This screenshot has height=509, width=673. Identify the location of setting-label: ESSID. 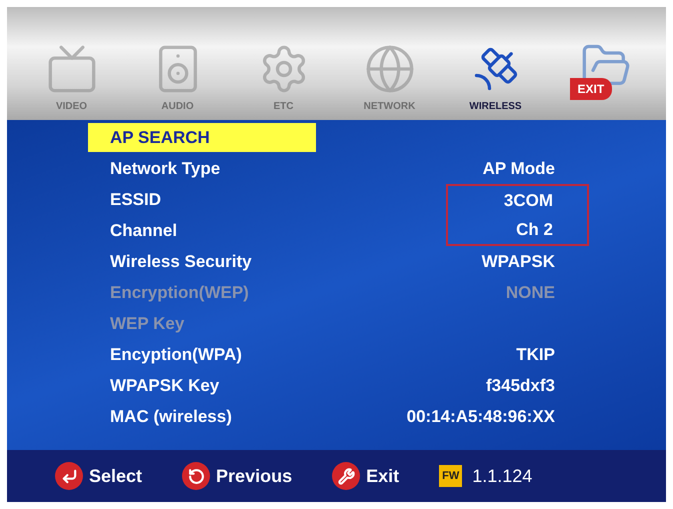
(202, 199).